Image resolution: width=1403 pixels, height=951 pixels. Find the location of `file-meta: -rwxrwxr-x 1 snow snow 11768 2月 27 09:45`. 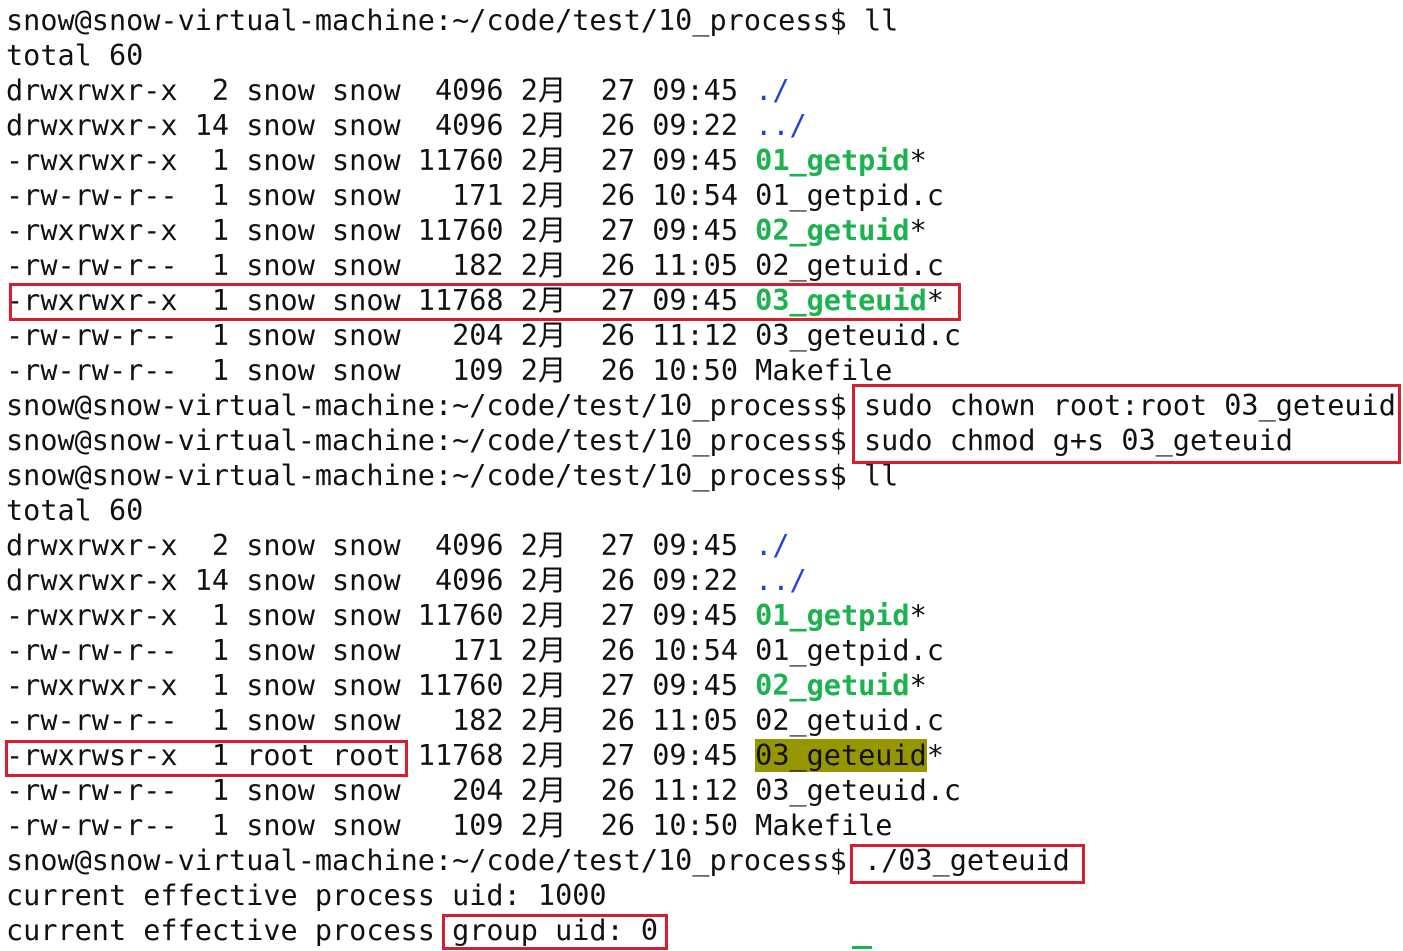

file-meta: -rwxrwxr-x 1 snow snow 11768 2月 27 09:45 is located at coordinates (381, 300).